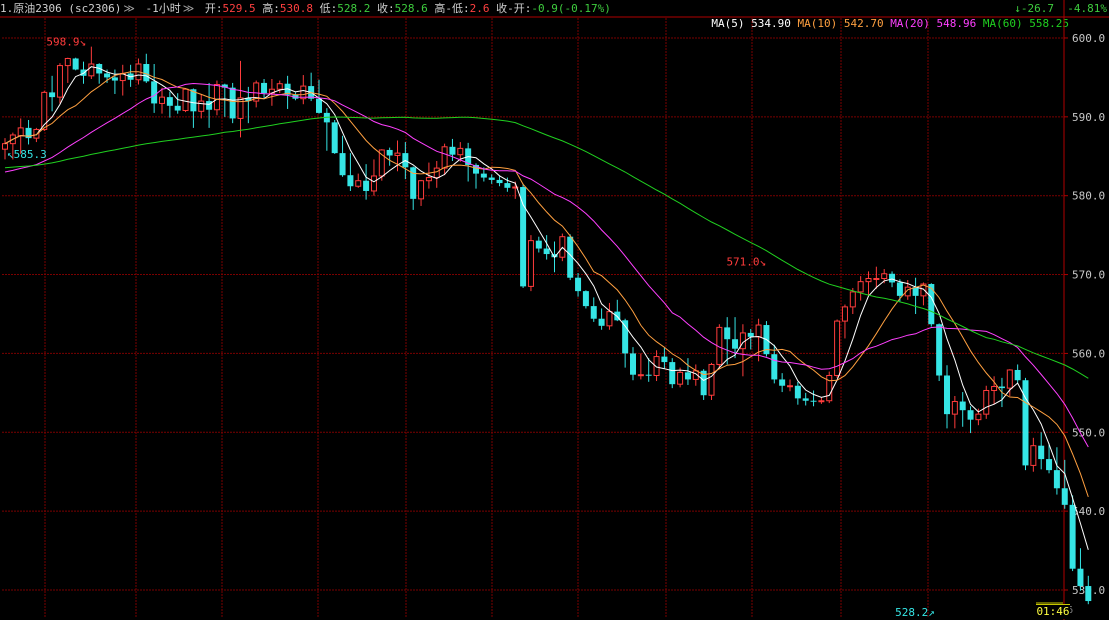 The width and height of the screenshot is (1109, 620). I want to click on y-tick-label: 530.0, so click(1088, 590).